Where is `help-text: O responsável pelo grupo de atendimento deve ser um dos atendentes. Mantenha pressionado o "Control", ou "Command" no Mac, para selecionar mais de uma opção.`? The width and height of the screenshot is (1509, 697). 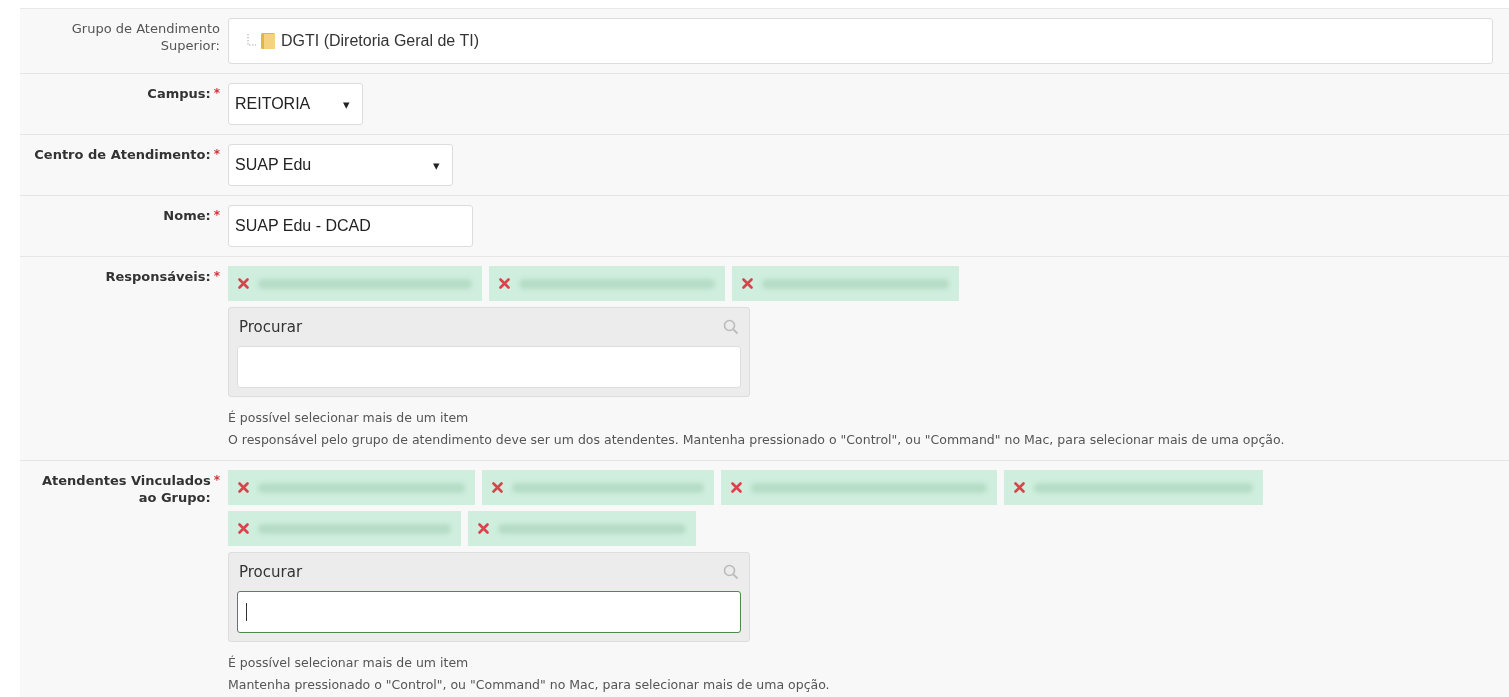 help-text: O responsável pelo grupo de atendimento deve ser um dos atendentes. Mantenha pressionado o "Control", ou "Command" no Mac, para selecionar mais de uma opção. is located at coordinates (757, 440).